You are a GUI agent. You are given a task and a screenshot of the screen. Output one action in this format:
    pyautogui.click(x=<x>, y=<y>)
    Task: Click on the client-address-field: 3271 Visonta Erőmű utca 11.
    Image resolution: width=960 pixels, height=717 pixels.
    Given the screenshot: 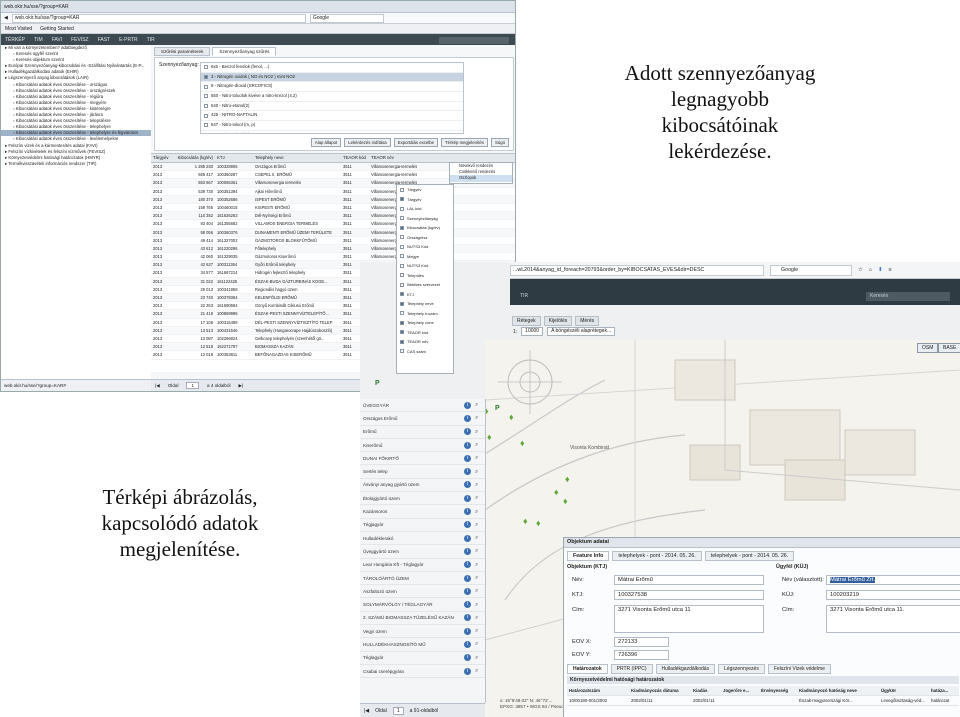 What is the action you would take?
    pyautogui.click(x=893, y=619)
    